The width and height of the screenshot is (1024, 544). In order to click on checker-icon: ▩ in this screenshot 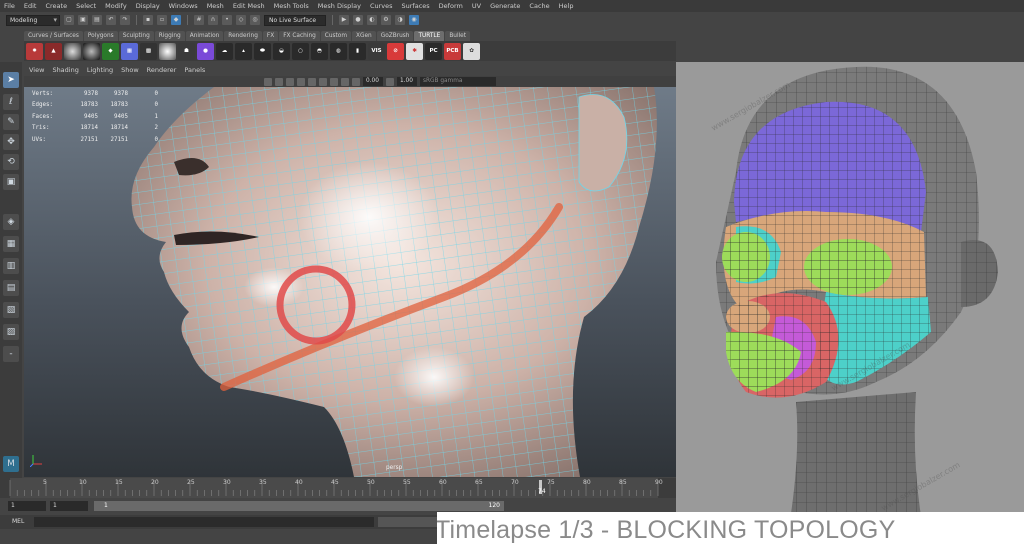, I will do `click(148, 51)`.